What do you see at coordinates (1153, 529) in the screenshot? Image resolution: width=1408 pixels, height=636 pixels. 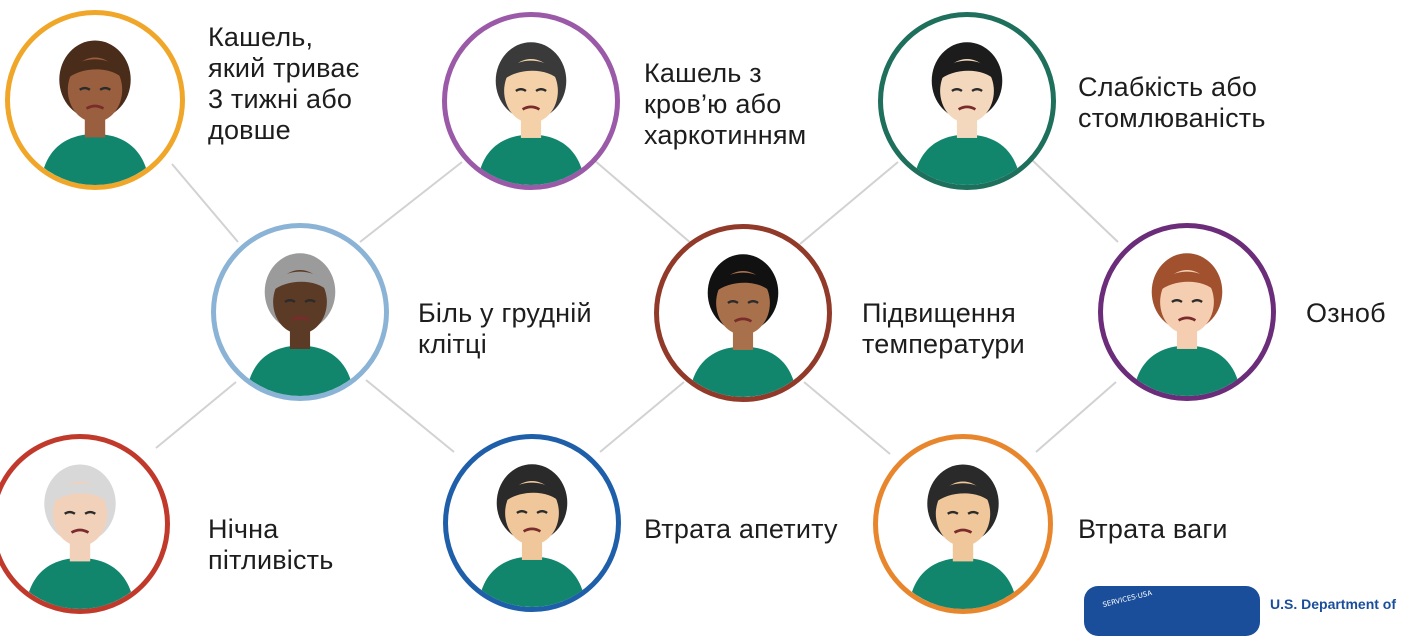 I see `symptom-label: Втрата ваги` at bounding box center [1153, 529].